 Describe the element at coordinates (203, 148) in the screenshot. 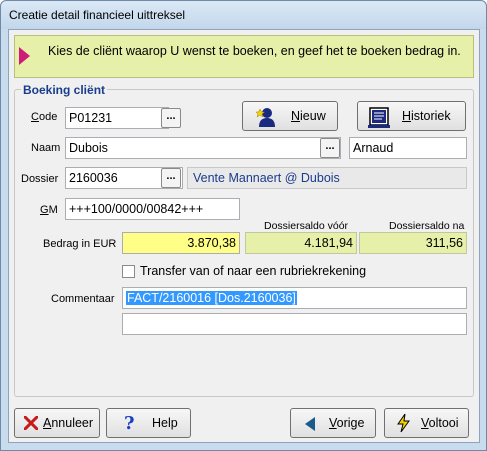

I see `naam-field: Dubois` at that location.